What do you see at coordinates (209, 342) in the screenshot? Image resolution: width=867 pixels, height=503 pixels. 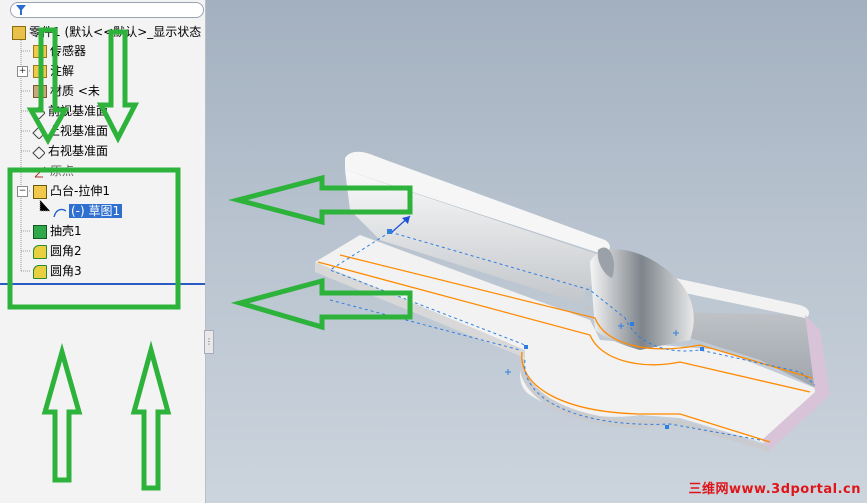 I see `panel-collapse-handle: ⋮` at bounding box center [209, 342].